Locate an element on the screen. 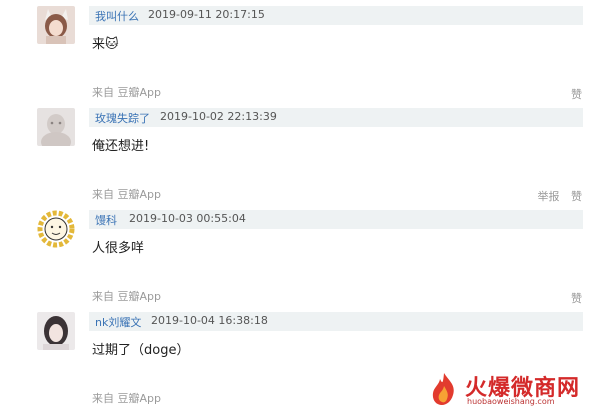 The height and width of the screenshot is (410, 600). flame-logo-icon is located at coordinates (443, 389).